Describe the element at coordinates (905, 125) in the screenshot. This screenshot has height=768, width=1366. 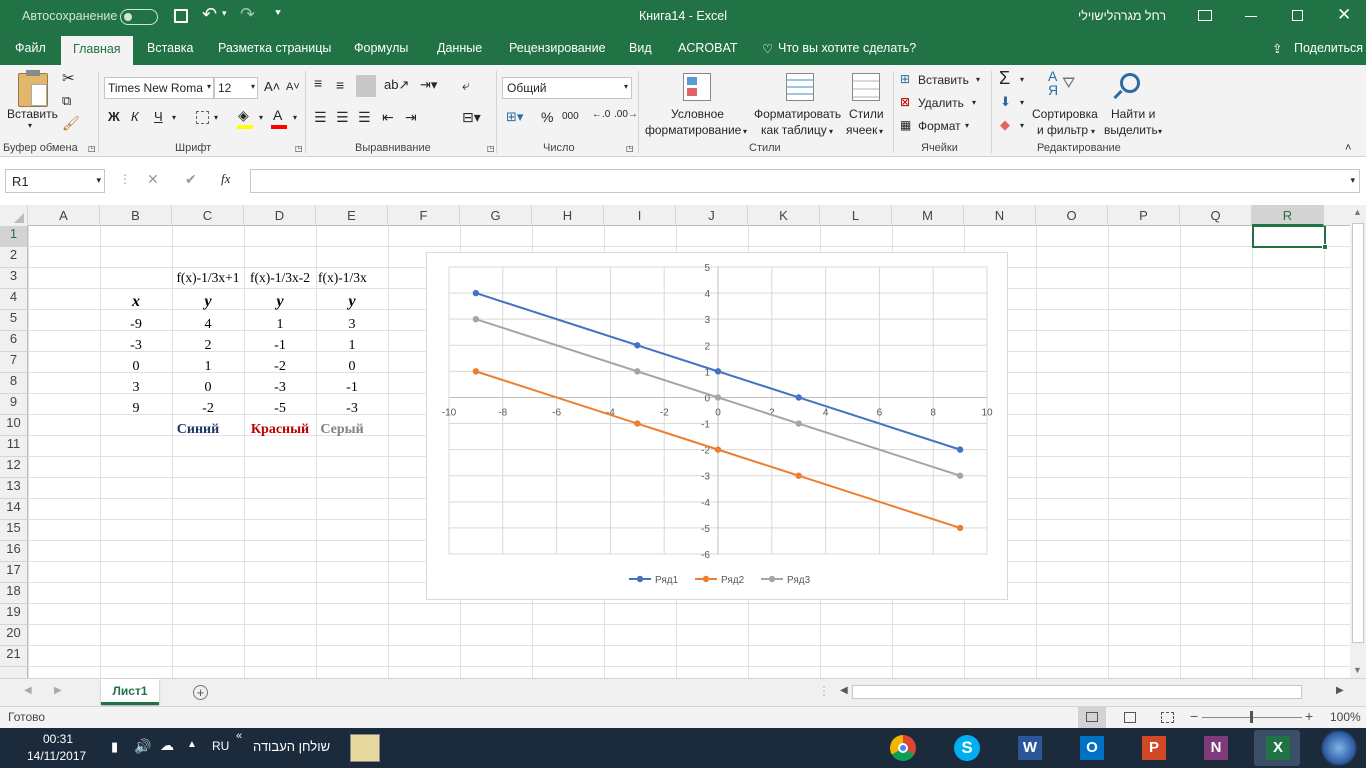
I see `format-cells-icon: ▦` at that location.